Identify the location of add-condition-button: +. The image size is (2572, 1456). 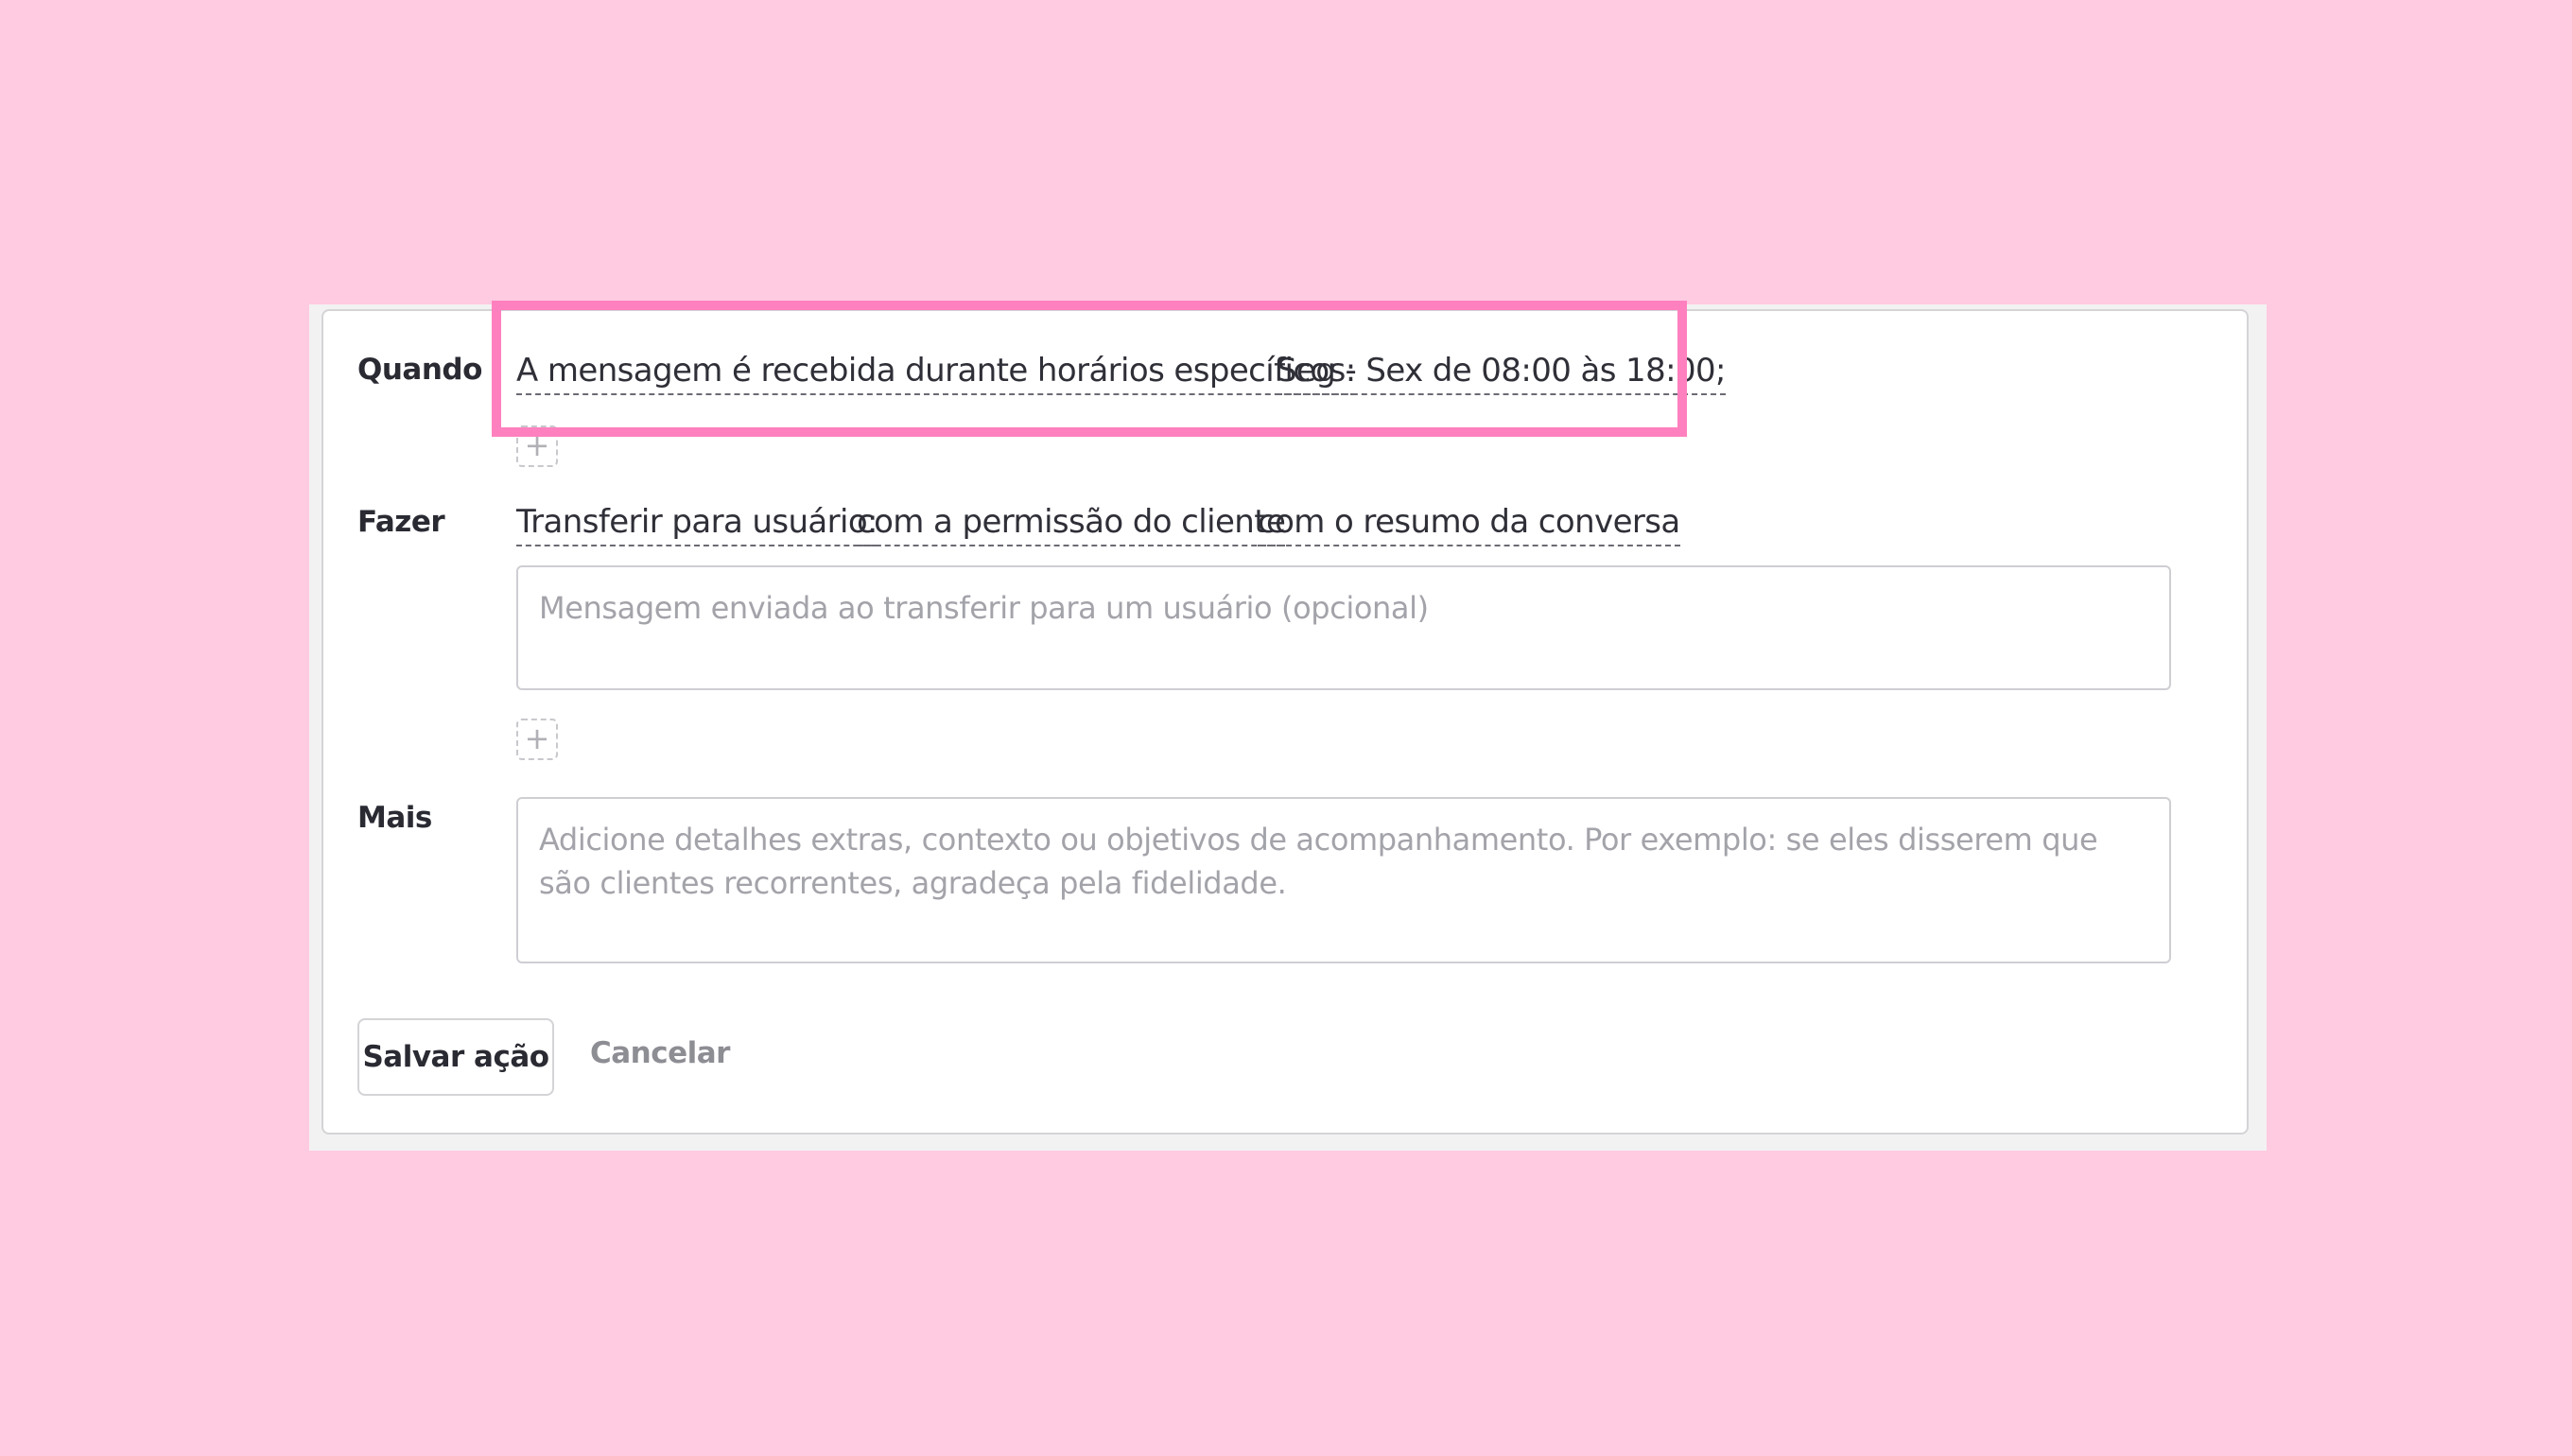
(537, 446).